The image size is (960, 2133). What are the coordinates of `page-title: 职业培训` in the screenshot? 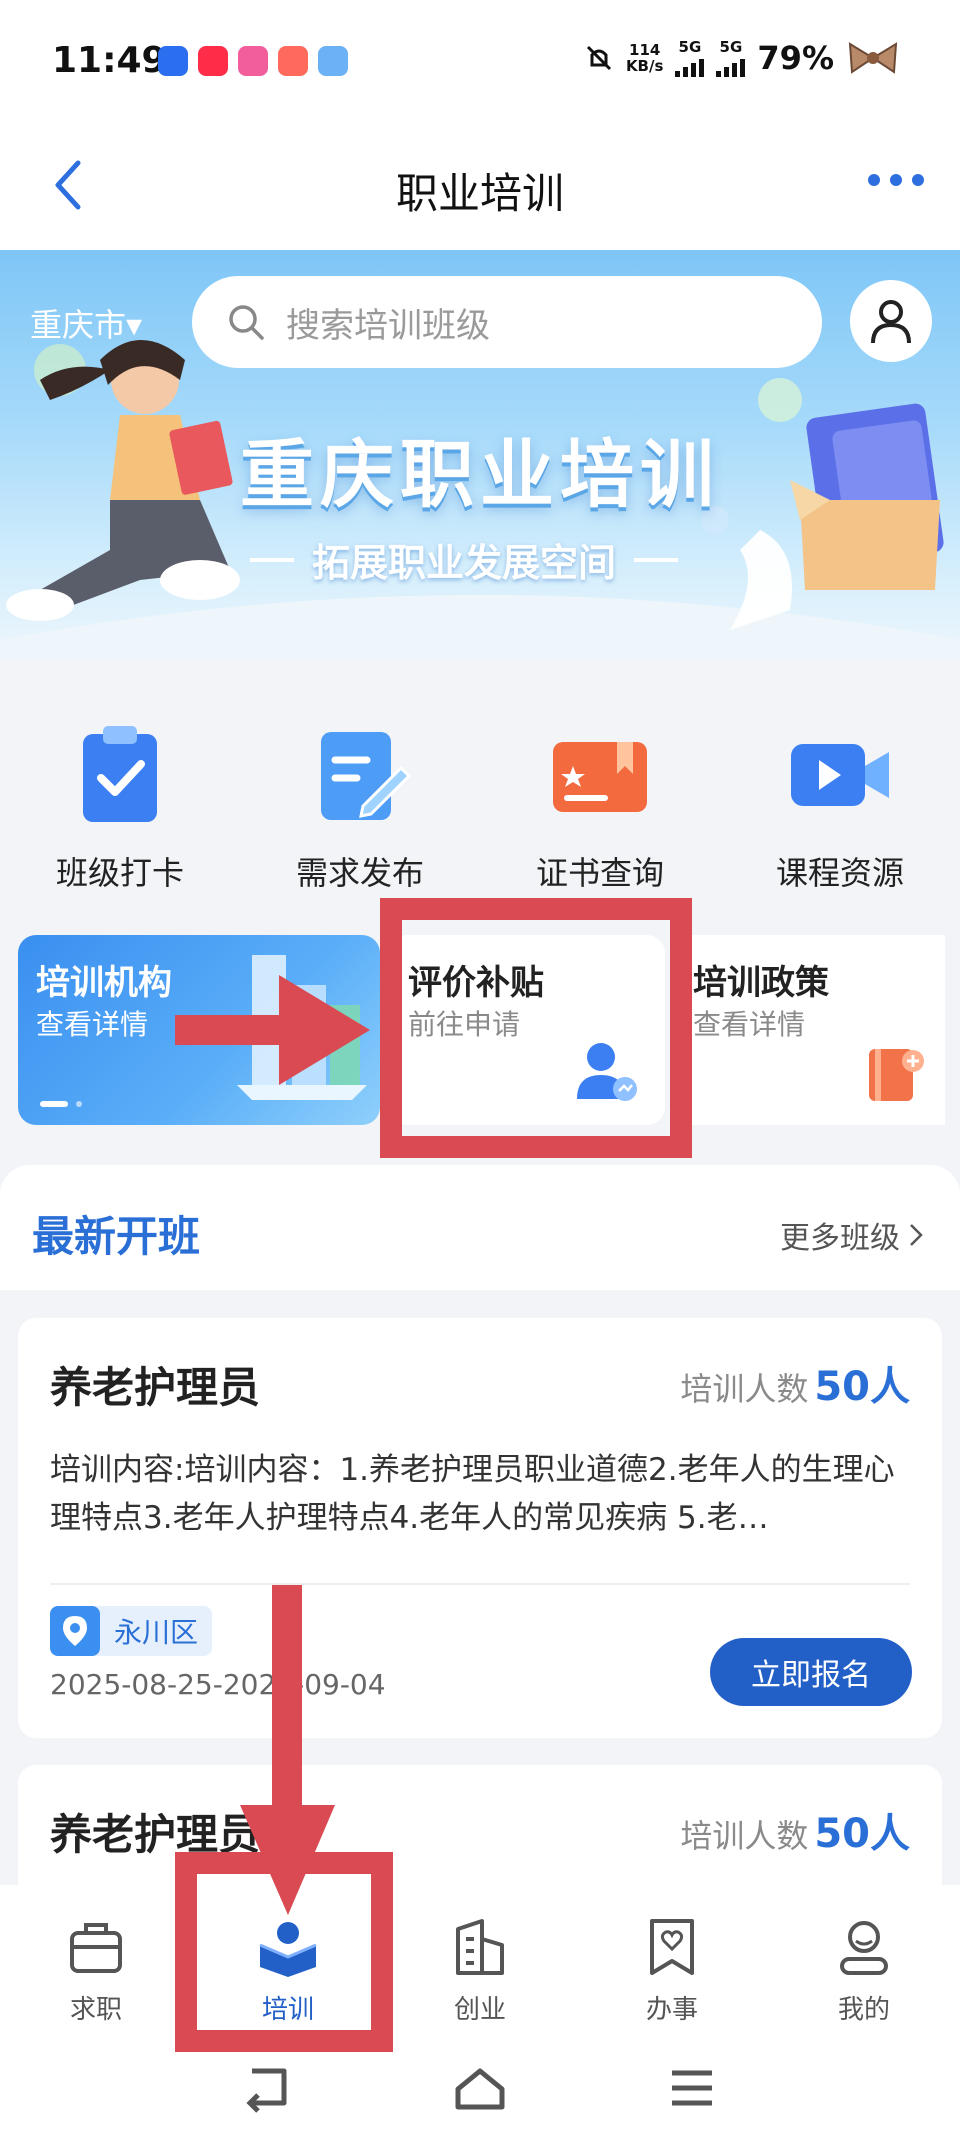 It's located at (479, 193).